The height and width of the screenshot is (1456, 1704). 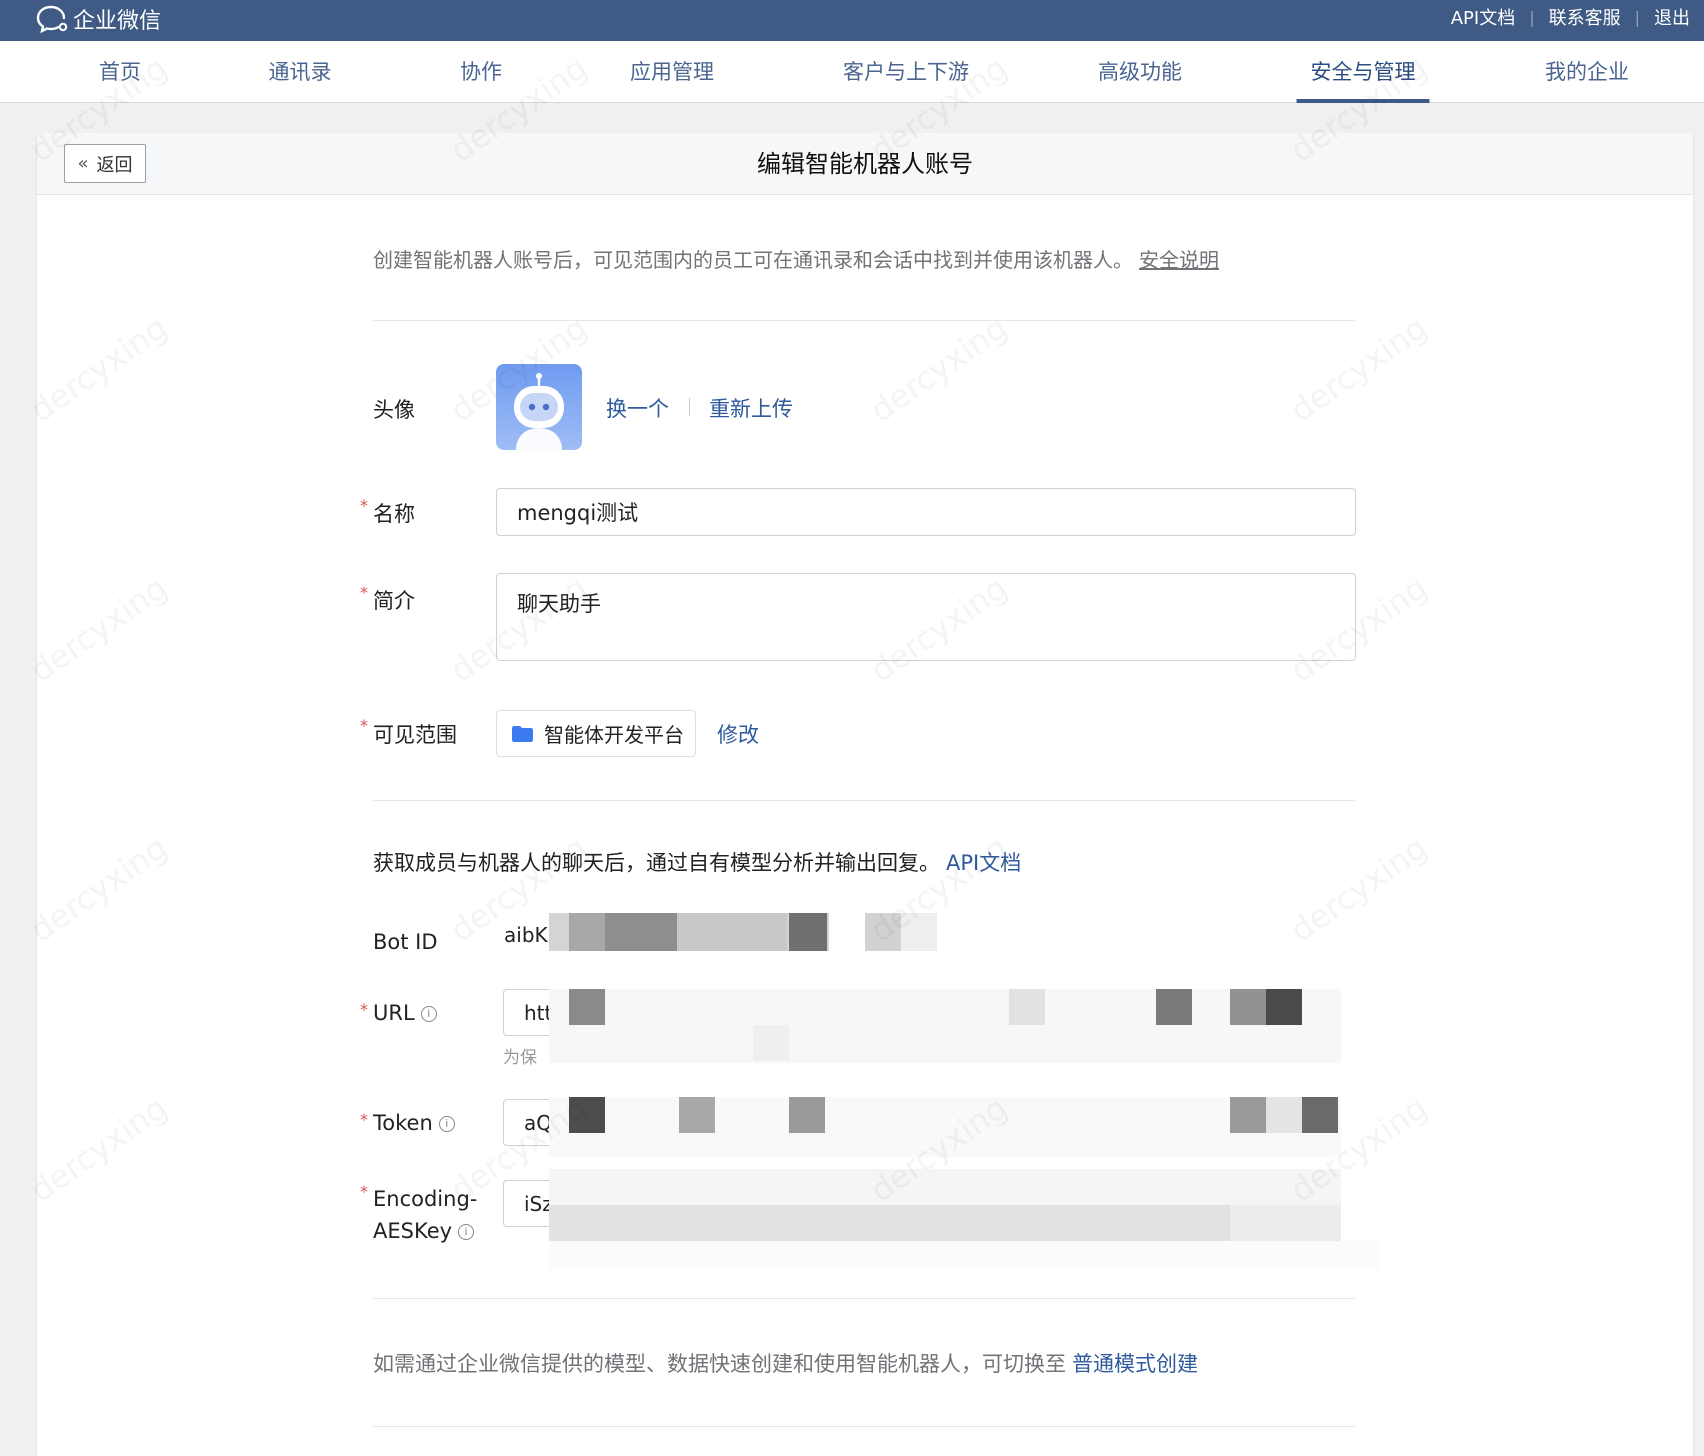 I want to click on intro-label: 简介, so click(x=394, y=601).